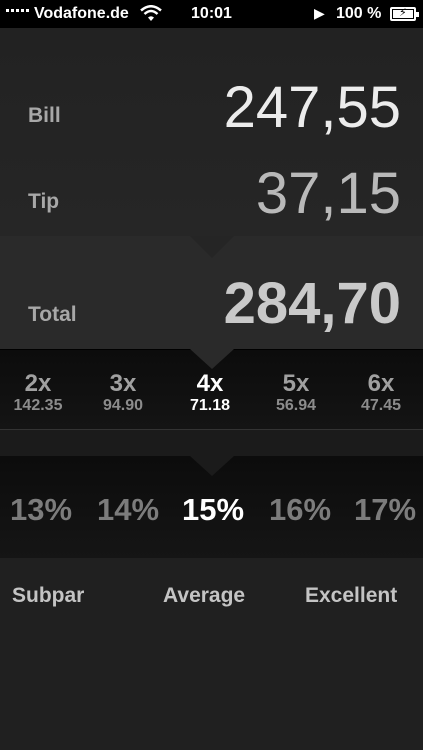 The image size is (423, 750). Describe the element at coordinates (212, 466) in the screenshot. I see `percent-pointer-notch` at that location.